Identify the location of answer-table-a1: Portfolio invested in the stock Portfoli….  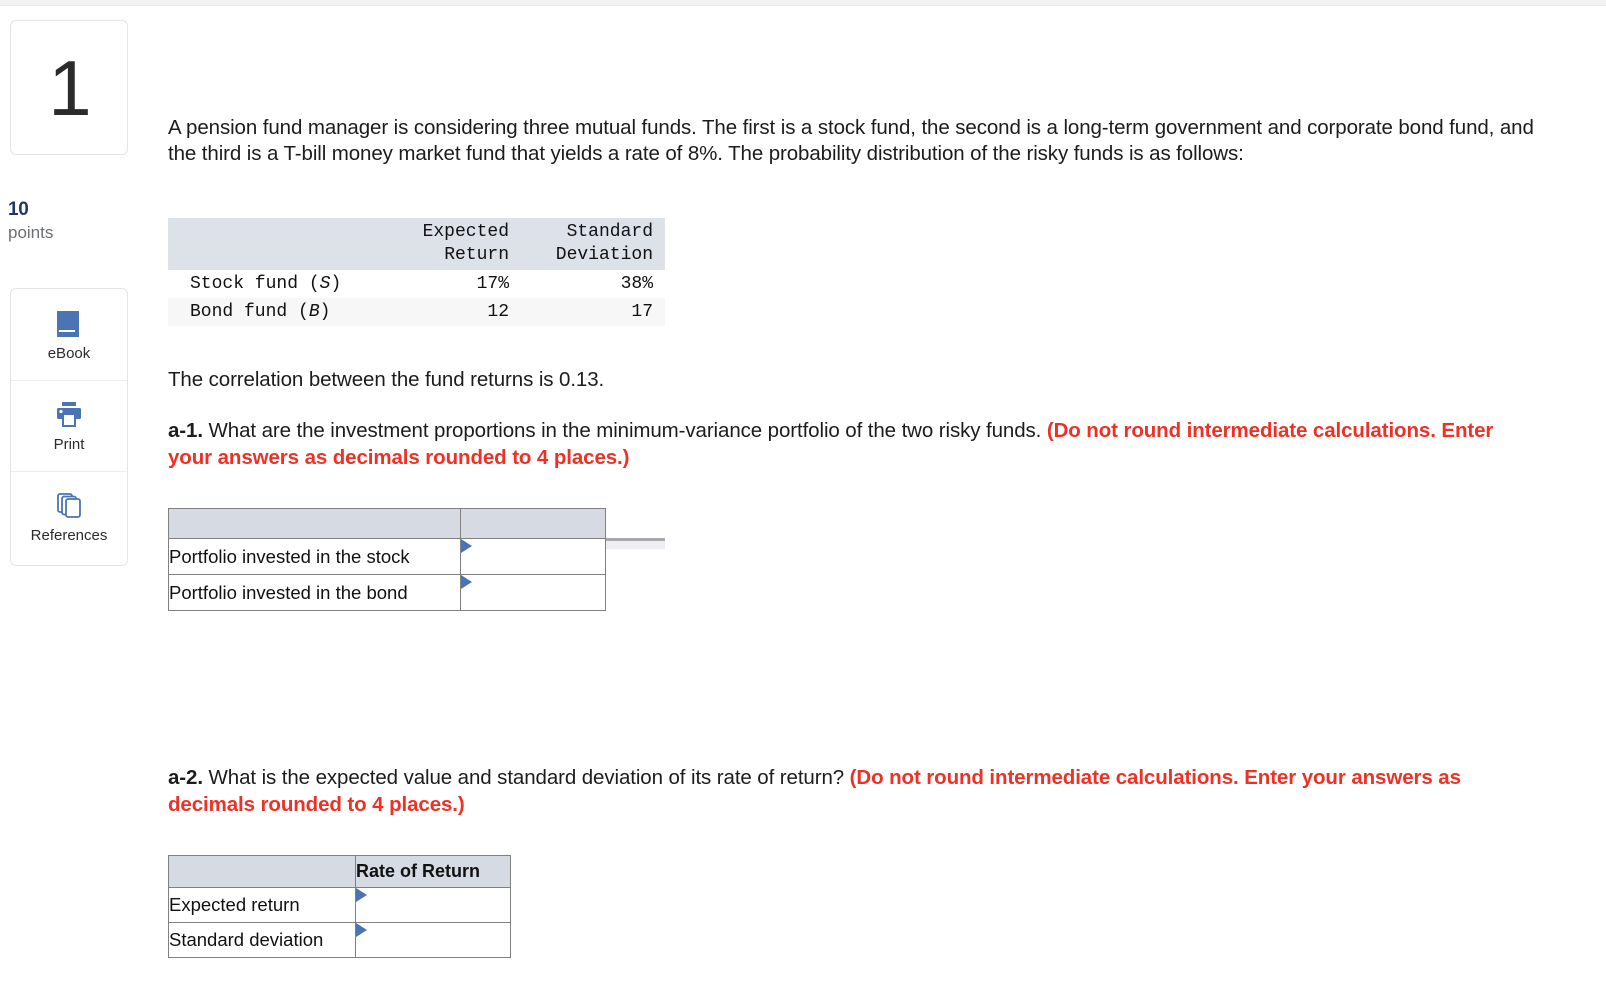
(387, 559).